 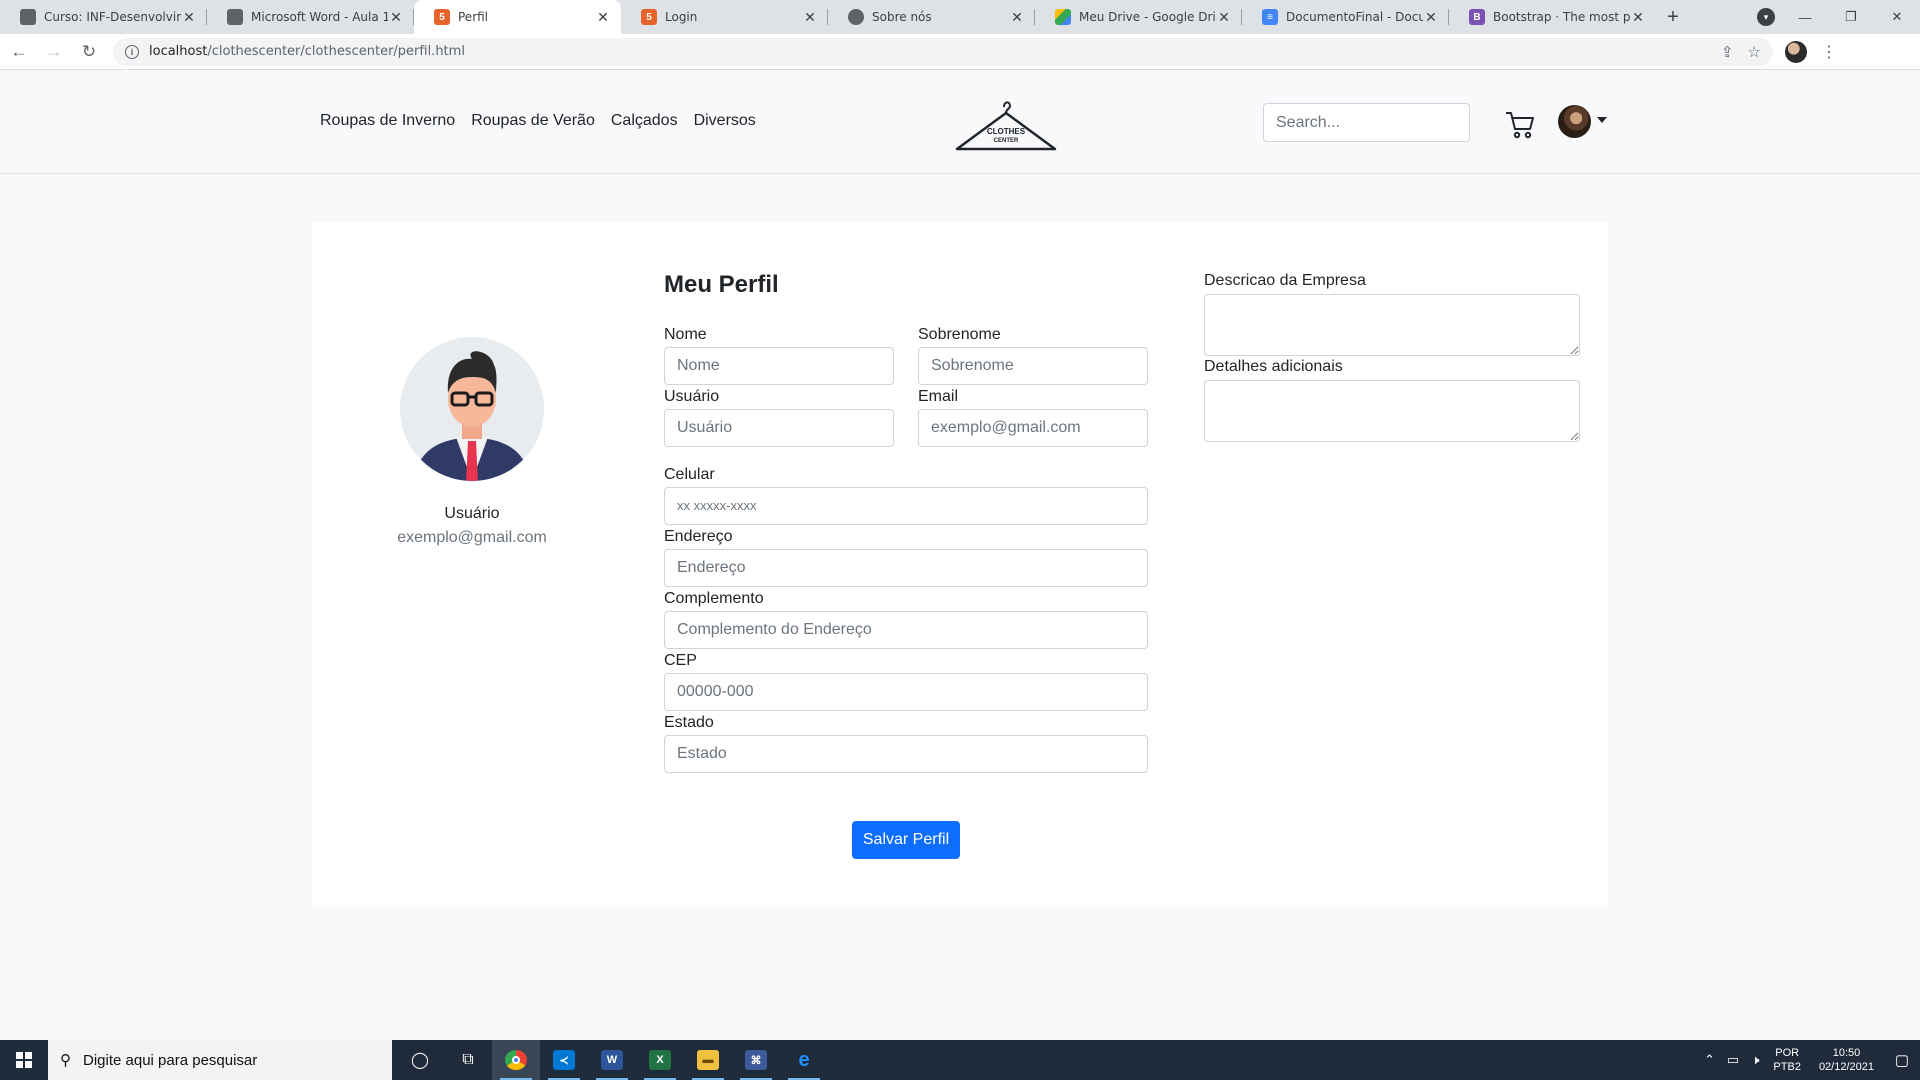 What do you see at coordinates (1520, 124) in the screenshot?
I see `cart-icon` at bounding box center [1520, 124].